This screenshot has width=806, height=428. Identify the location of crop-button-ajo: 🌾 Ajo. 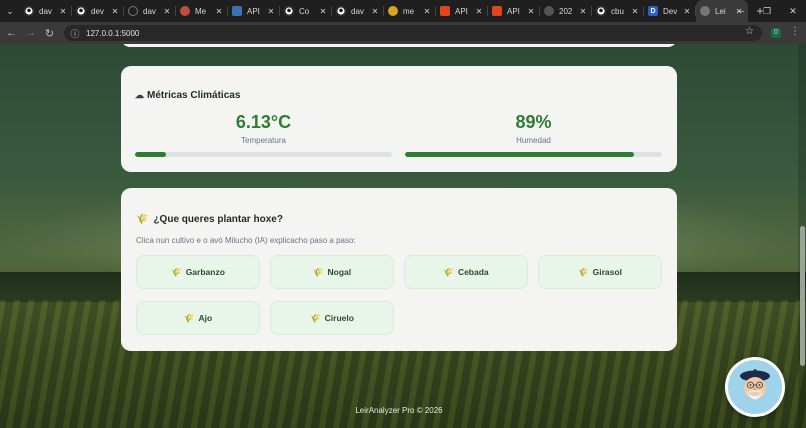
(198, 318).